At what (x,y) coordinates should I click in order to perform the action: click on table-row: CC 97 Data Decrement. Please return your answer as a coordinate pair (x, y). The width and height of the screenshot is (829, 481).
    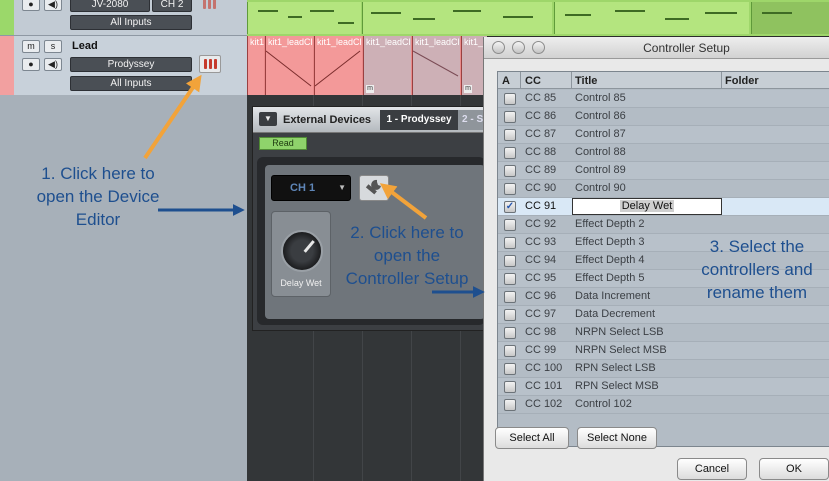
    Looking at the image, I should click on (663, 315).